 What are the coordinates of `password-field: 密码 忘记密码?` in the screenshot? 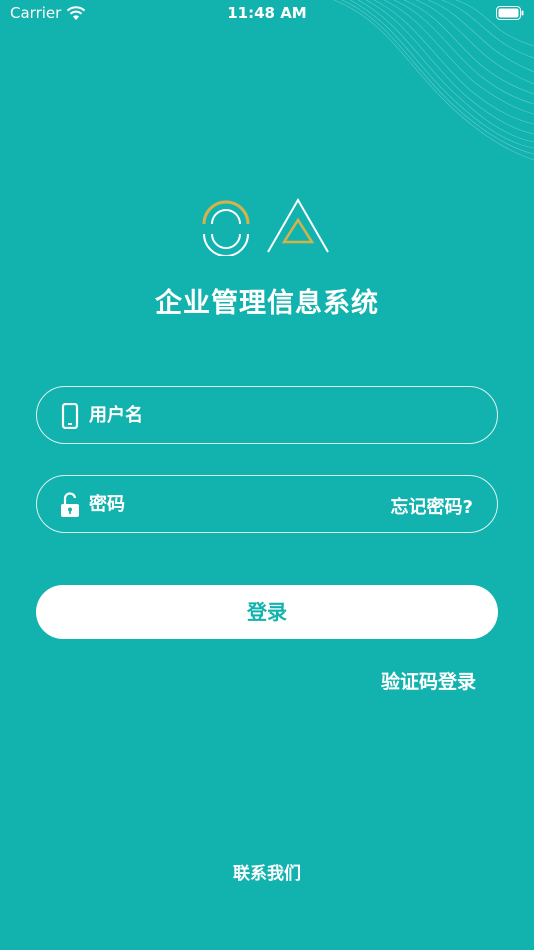 It's located at (267, 504).